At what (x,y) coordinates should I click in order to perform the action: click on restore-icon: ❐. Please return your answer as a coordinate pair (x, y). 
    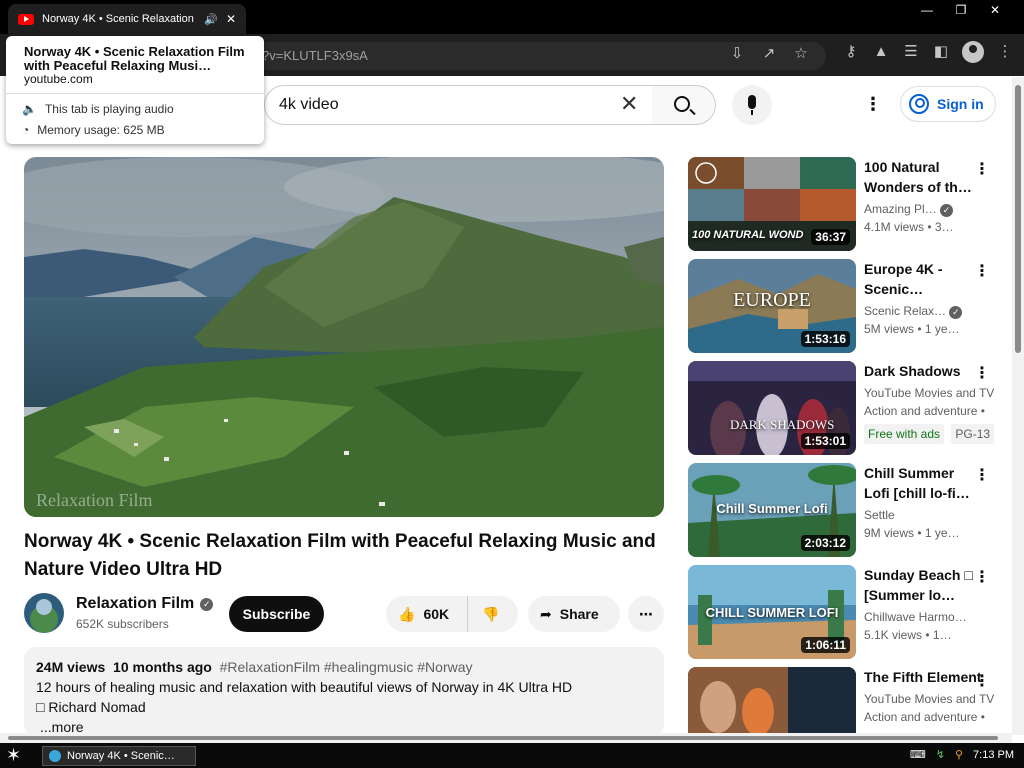
    Looking at the image, I should click on (961, 11).